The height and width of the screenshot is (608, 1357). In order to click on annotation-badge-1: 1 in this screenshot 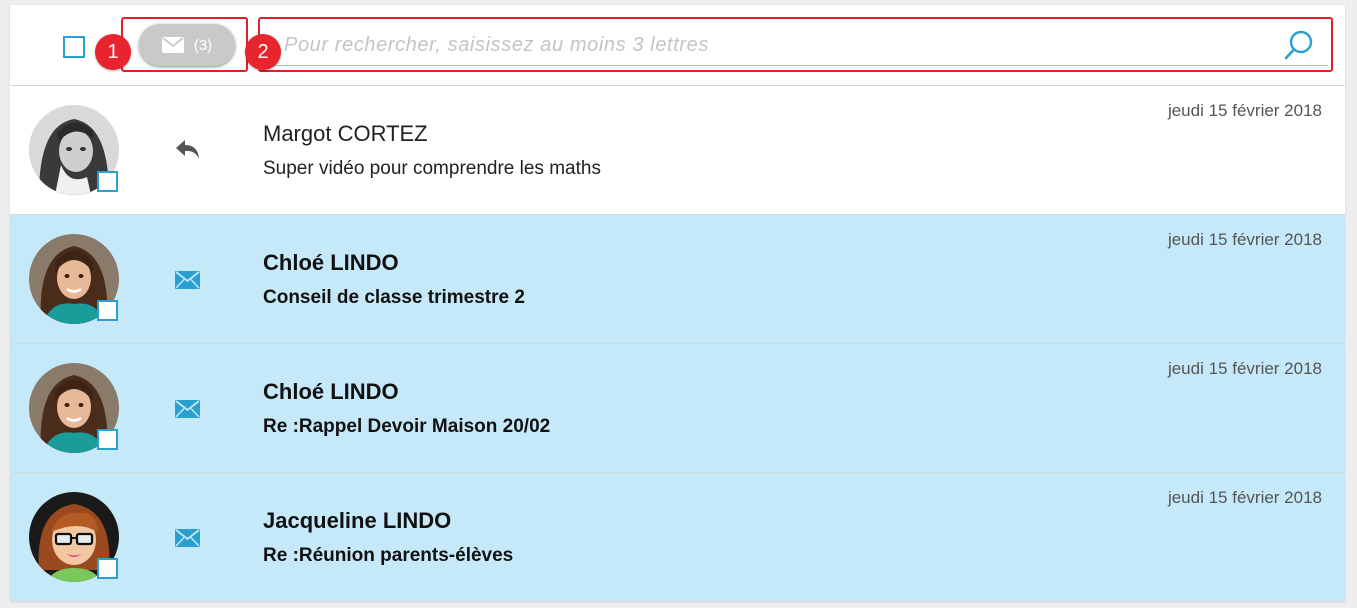, I will do `click(113, 52)`.